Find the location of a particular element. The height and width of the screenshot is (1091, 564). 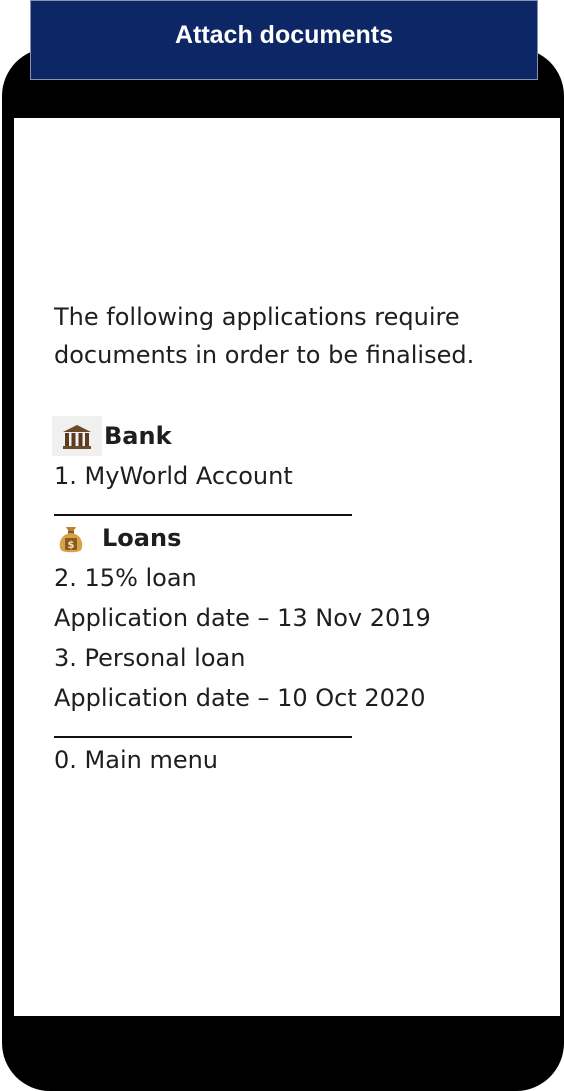

bank-icon is located at coordinates (77, 436).